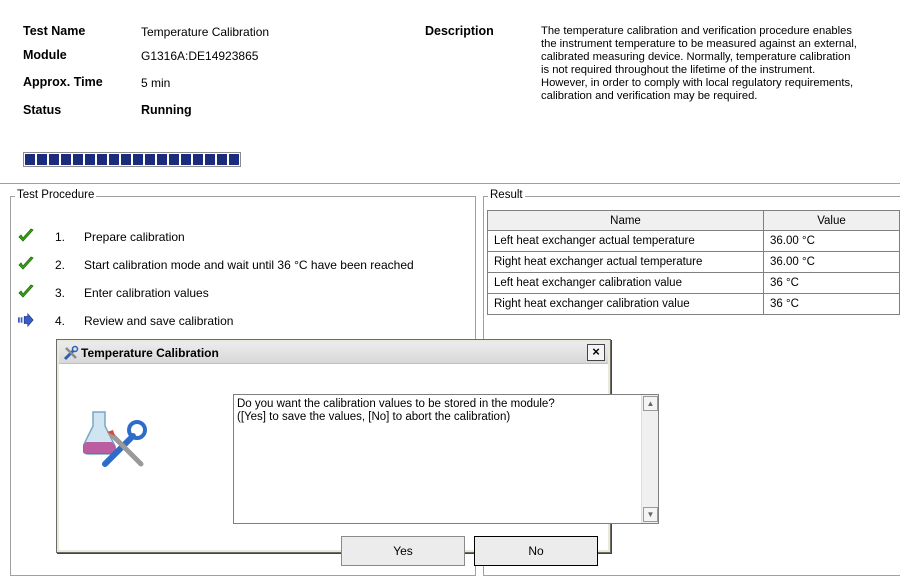 This screenshot has width=900, height=576. I want to click on test-name-value: Temperature Calibration, so click(205, 32).